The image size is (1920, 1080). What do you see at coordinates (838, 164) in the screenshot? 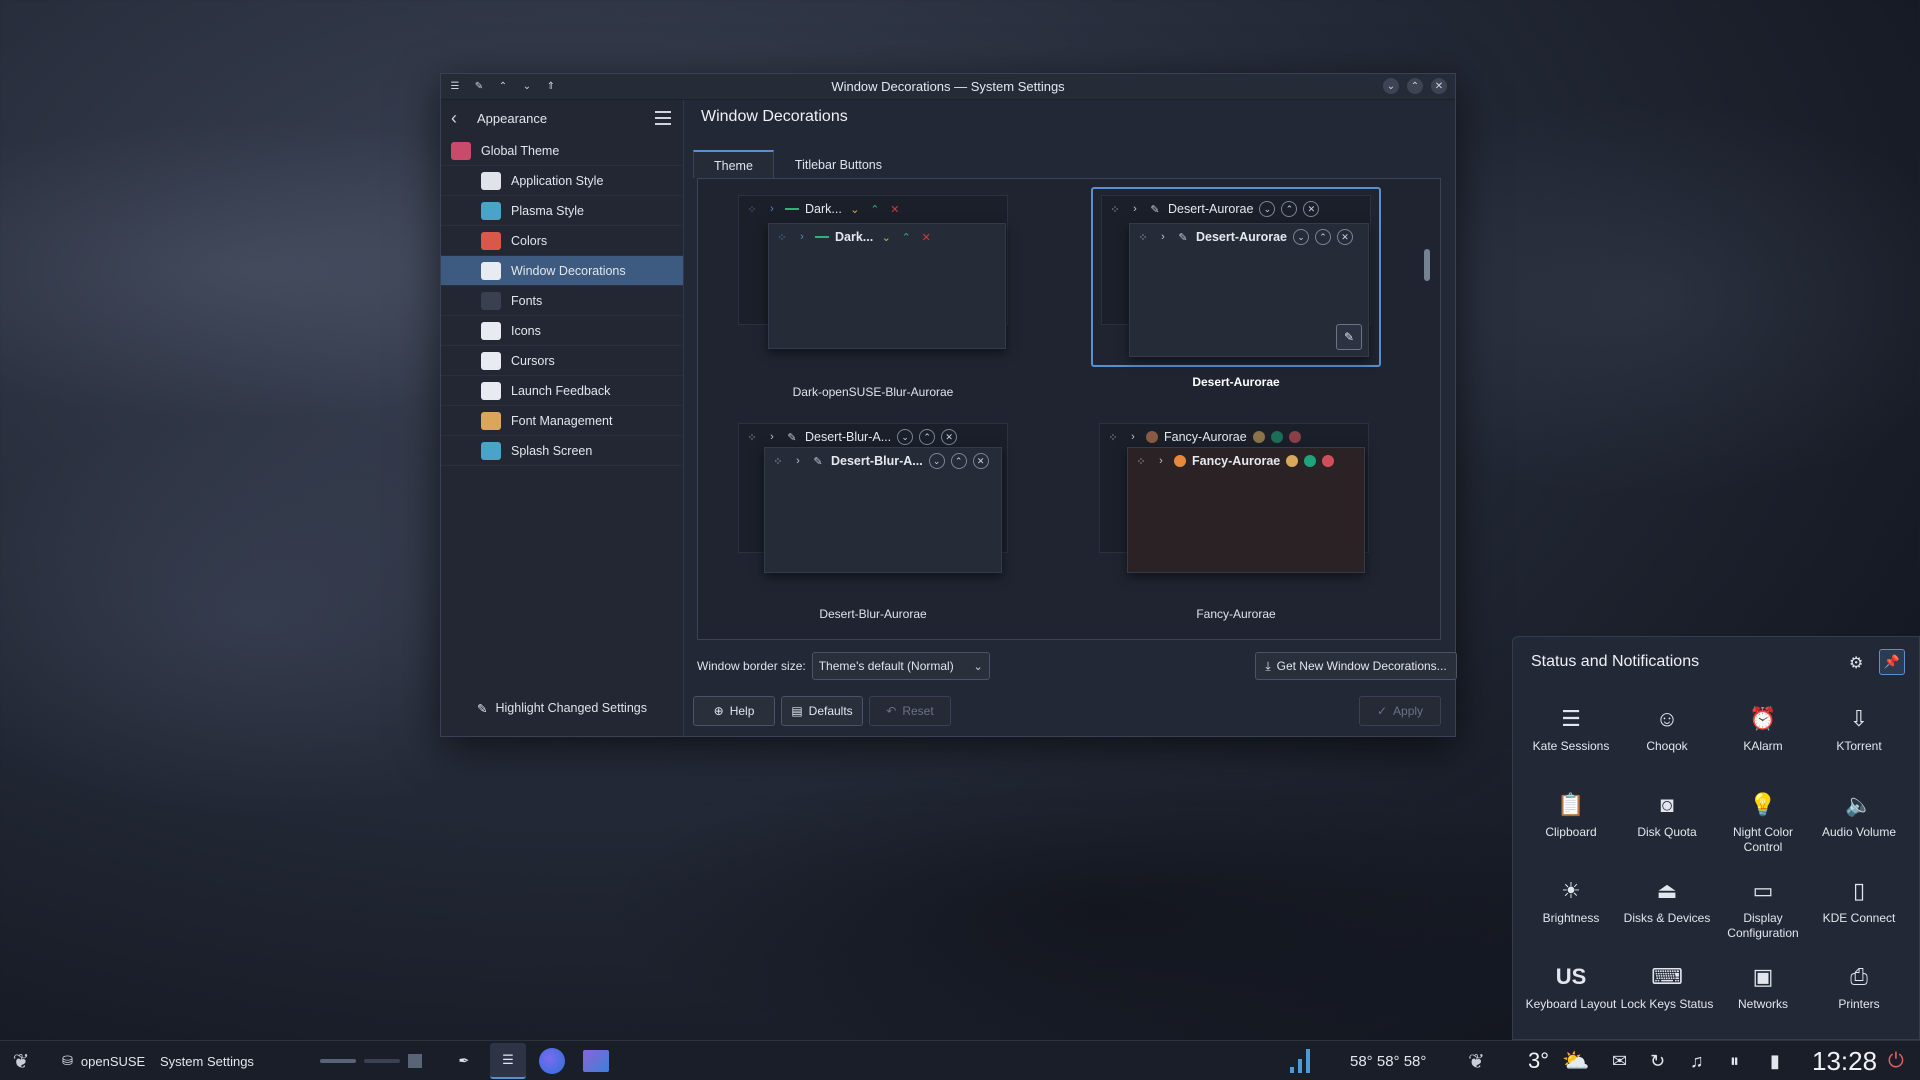
I see `tab-titlebar-buttons: Titlebar Buttons` at bounding box center [838, 164].